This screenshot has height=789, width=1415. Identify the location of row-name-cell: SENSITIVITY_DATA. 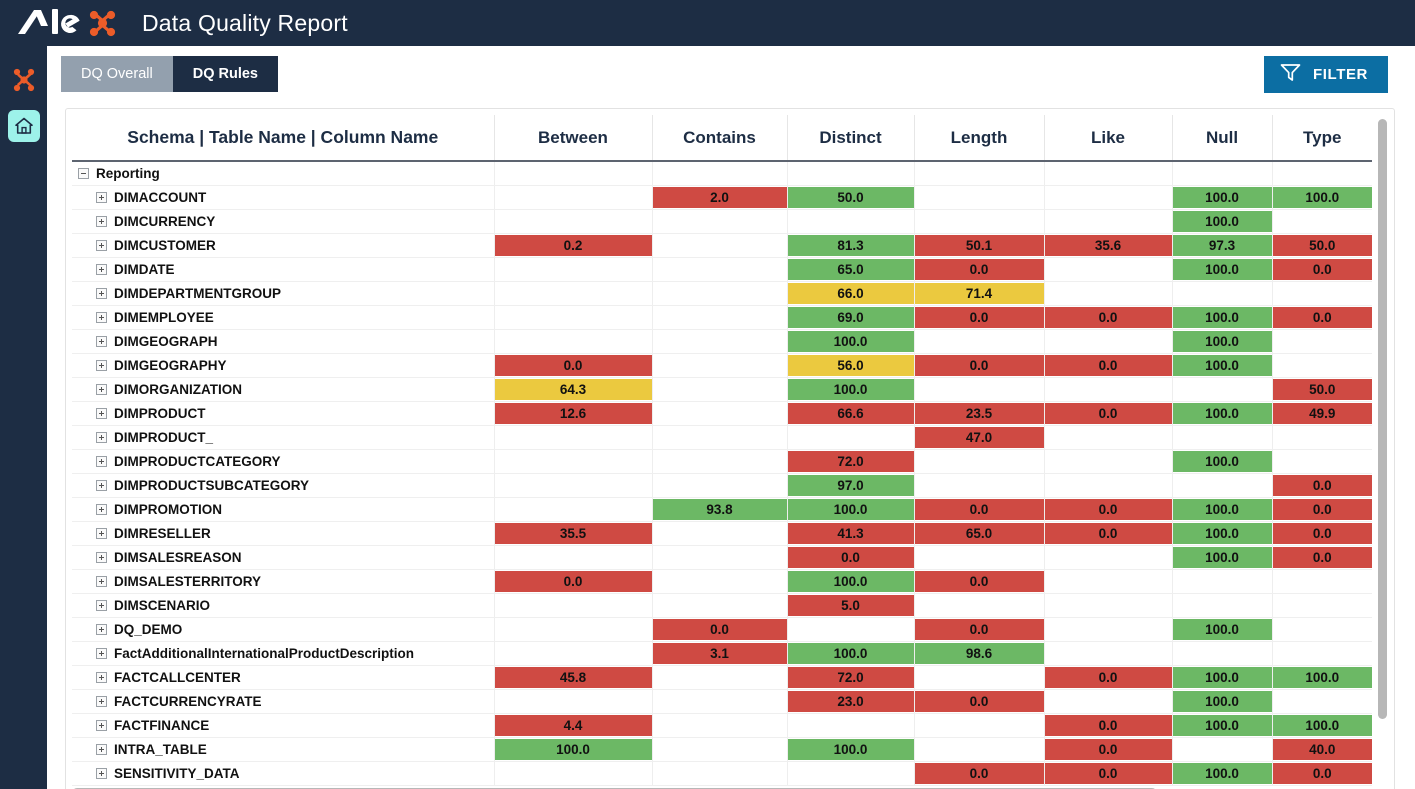
(283, 773).